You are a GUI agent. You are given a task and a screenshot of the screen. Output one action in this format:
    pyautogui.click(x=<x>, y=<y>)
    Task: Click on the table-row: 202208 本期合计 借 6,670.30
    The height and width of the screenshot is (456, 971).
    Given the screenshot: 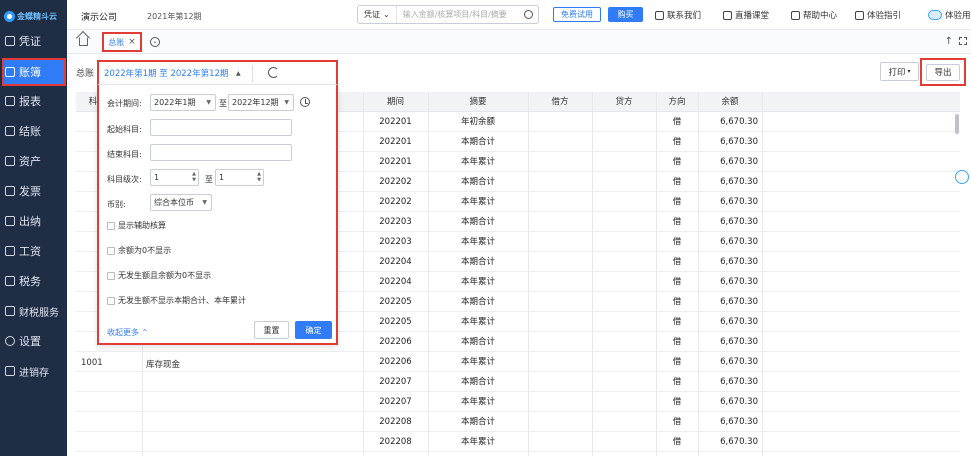 What is the action you would take?
    pyautogui.click(x=518, y=422)
    